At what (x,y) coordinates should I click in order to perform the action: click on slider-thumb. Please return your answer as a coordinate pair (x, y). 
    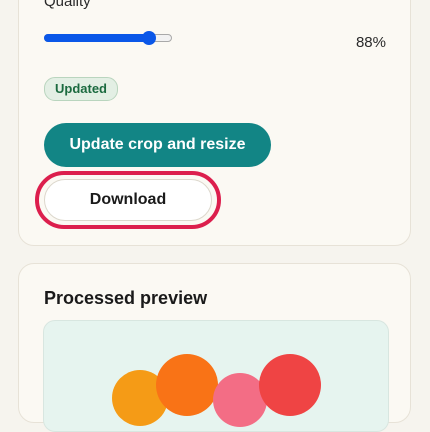
    Looking at the image, I should click on (149, 38).